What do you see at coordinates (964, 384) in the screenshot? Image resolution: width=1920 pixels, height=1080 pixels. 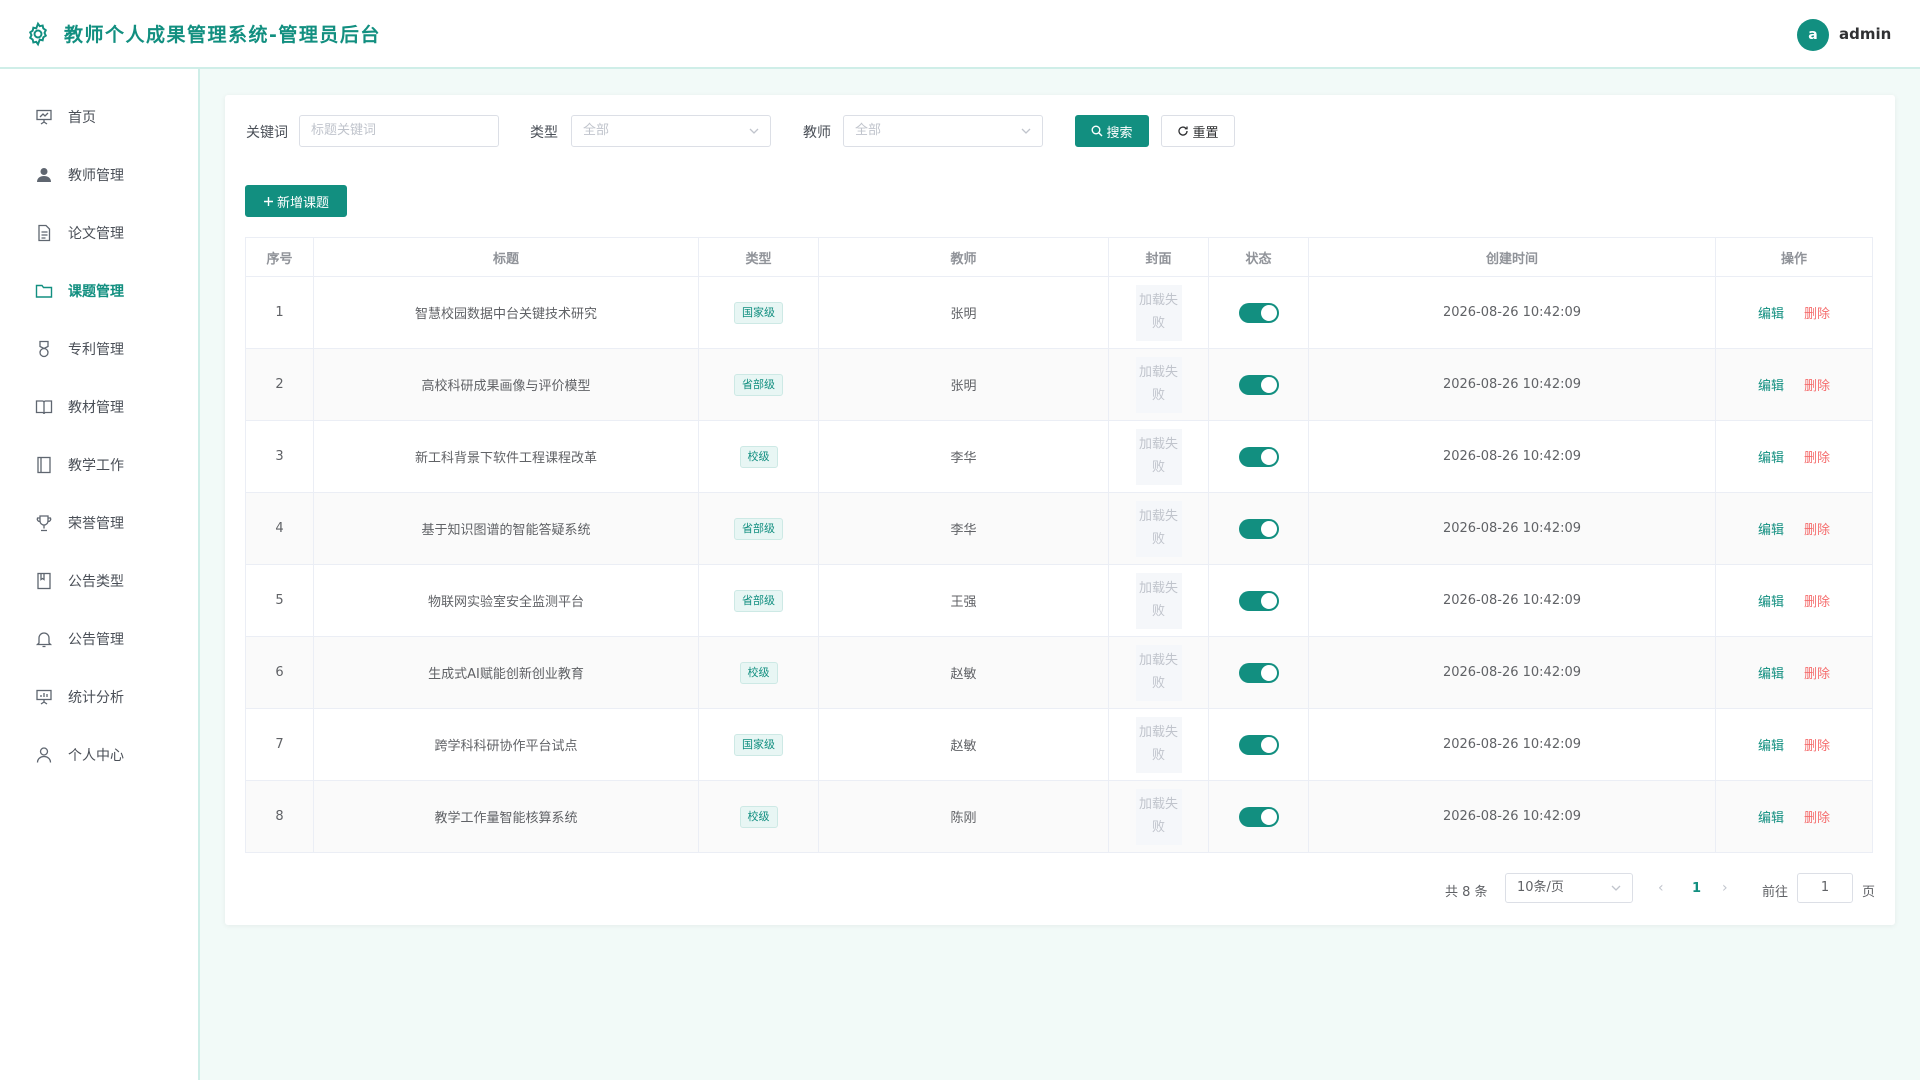 I see `cell-teacher: 张明` at bounding box center [964, 384].